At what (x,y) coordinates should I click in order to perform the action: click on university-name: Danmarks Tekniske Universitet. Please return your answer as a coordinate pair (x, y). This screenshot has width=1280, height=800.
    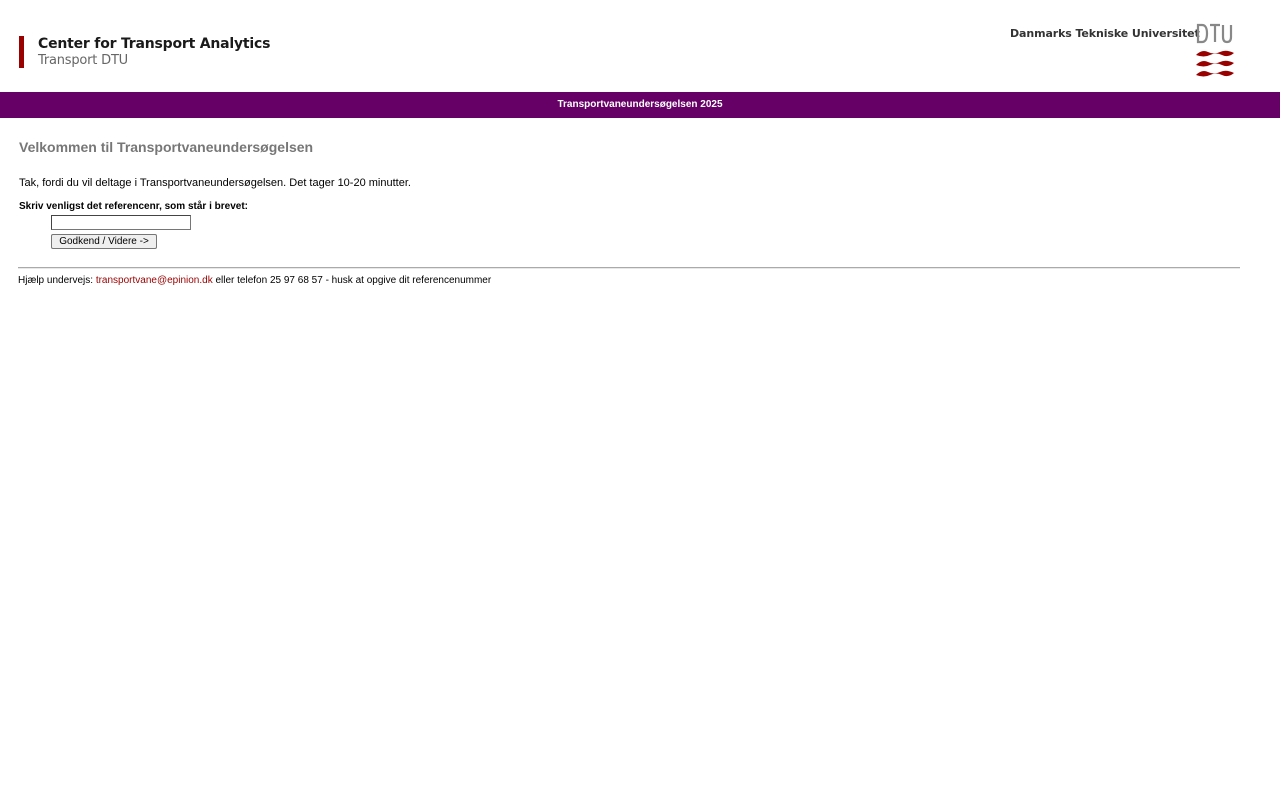
    Looking at the image, I should click on (1105, 33).